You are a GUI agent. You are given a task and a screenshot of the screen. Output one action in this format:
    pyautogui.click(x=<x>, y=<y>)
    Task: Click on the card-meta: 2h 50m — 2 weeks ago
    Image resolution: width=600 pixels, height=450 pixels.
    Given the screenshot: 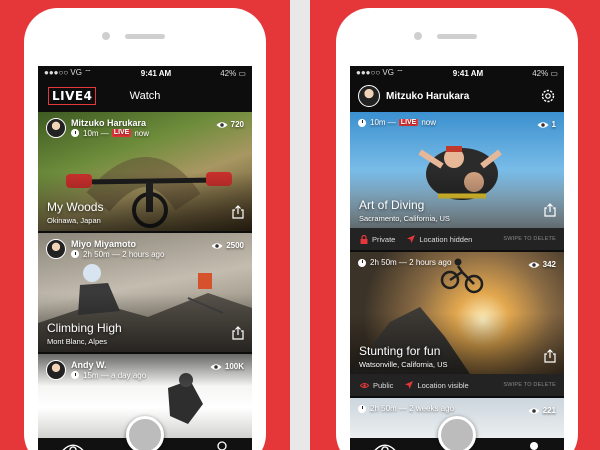 What is the action you would take?
    pyautogui.click(x=406, y=408)
    